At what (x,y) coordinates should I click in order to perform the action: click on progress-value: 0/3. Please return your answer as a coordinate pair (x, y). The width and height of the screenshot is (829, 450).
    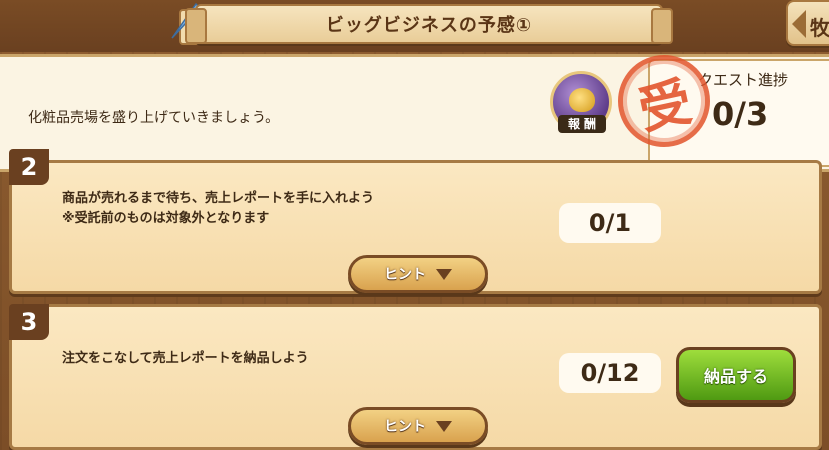
    Looking at the image, I should click on (740, 114).